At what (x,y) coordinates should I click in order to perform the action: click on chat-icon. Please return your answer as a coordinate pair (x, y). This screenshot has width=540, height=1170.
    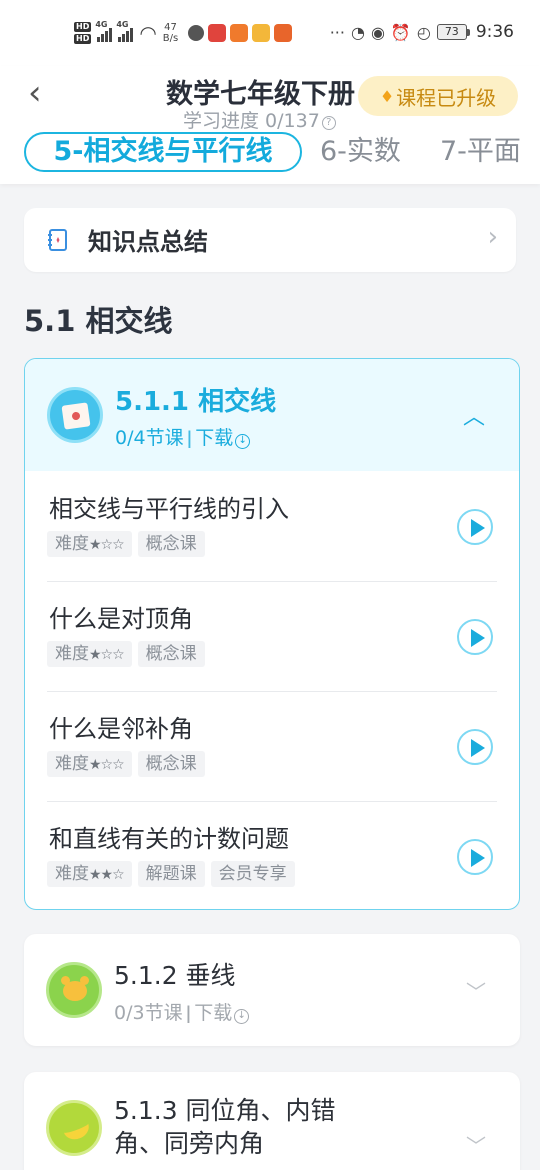
    Looking at the image, I should click on (196, 33).